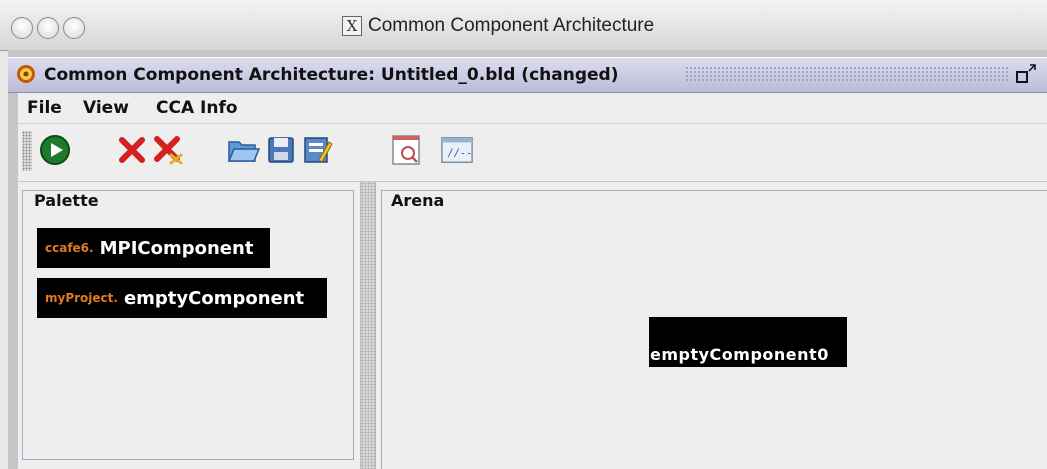 Image resolution: width=1047 pixels, height=469 pixels. Describe the element at coordinates (214, 298) in the screenshot. I see `palette-item-name: emptyComponent` at that location.